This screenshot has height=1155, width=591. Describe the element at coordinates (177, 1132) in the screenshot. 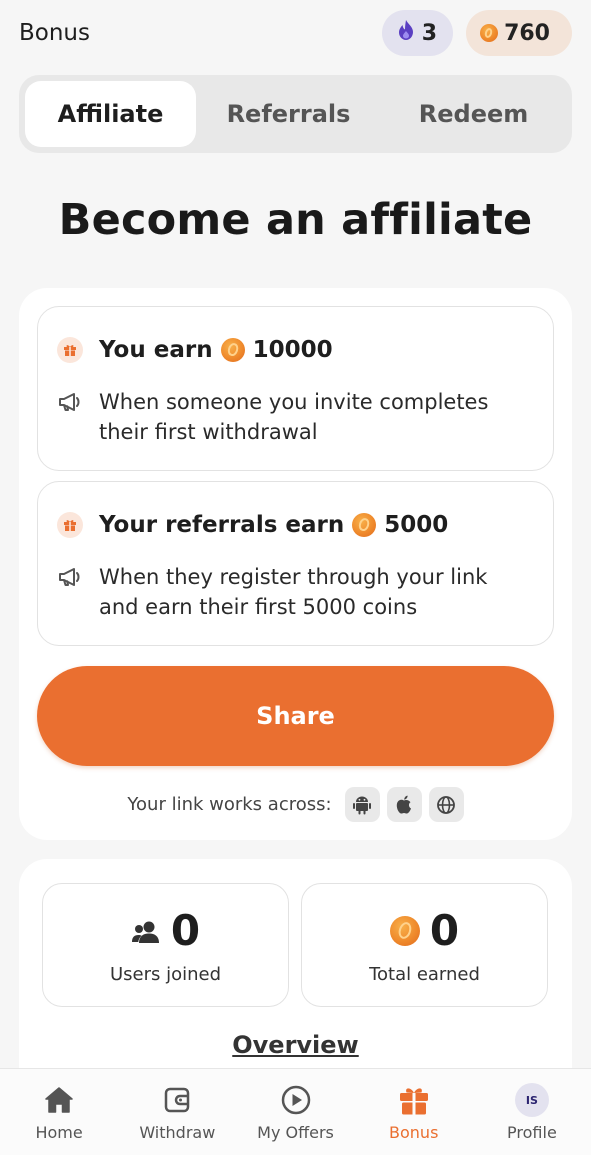

I see `nav-withdraw-label: Withdraw` at that location.